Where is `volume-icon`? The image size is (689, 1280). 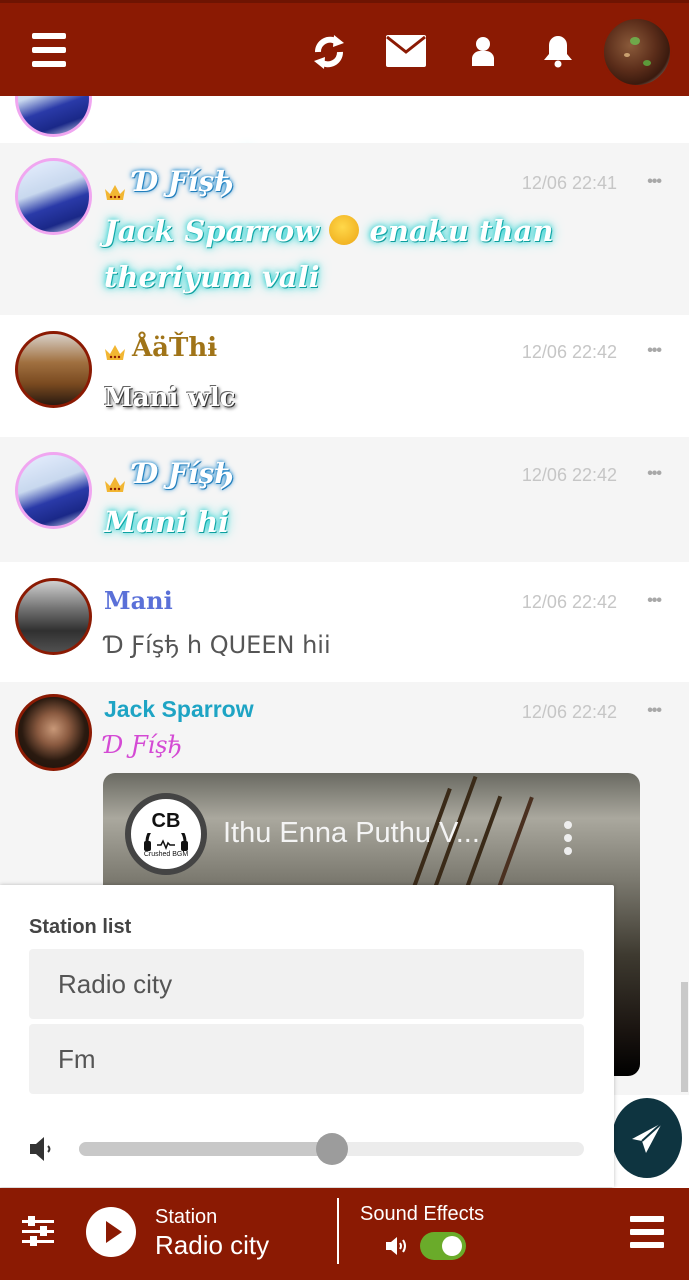 volume-icon is located at coordinates (42, 1149).